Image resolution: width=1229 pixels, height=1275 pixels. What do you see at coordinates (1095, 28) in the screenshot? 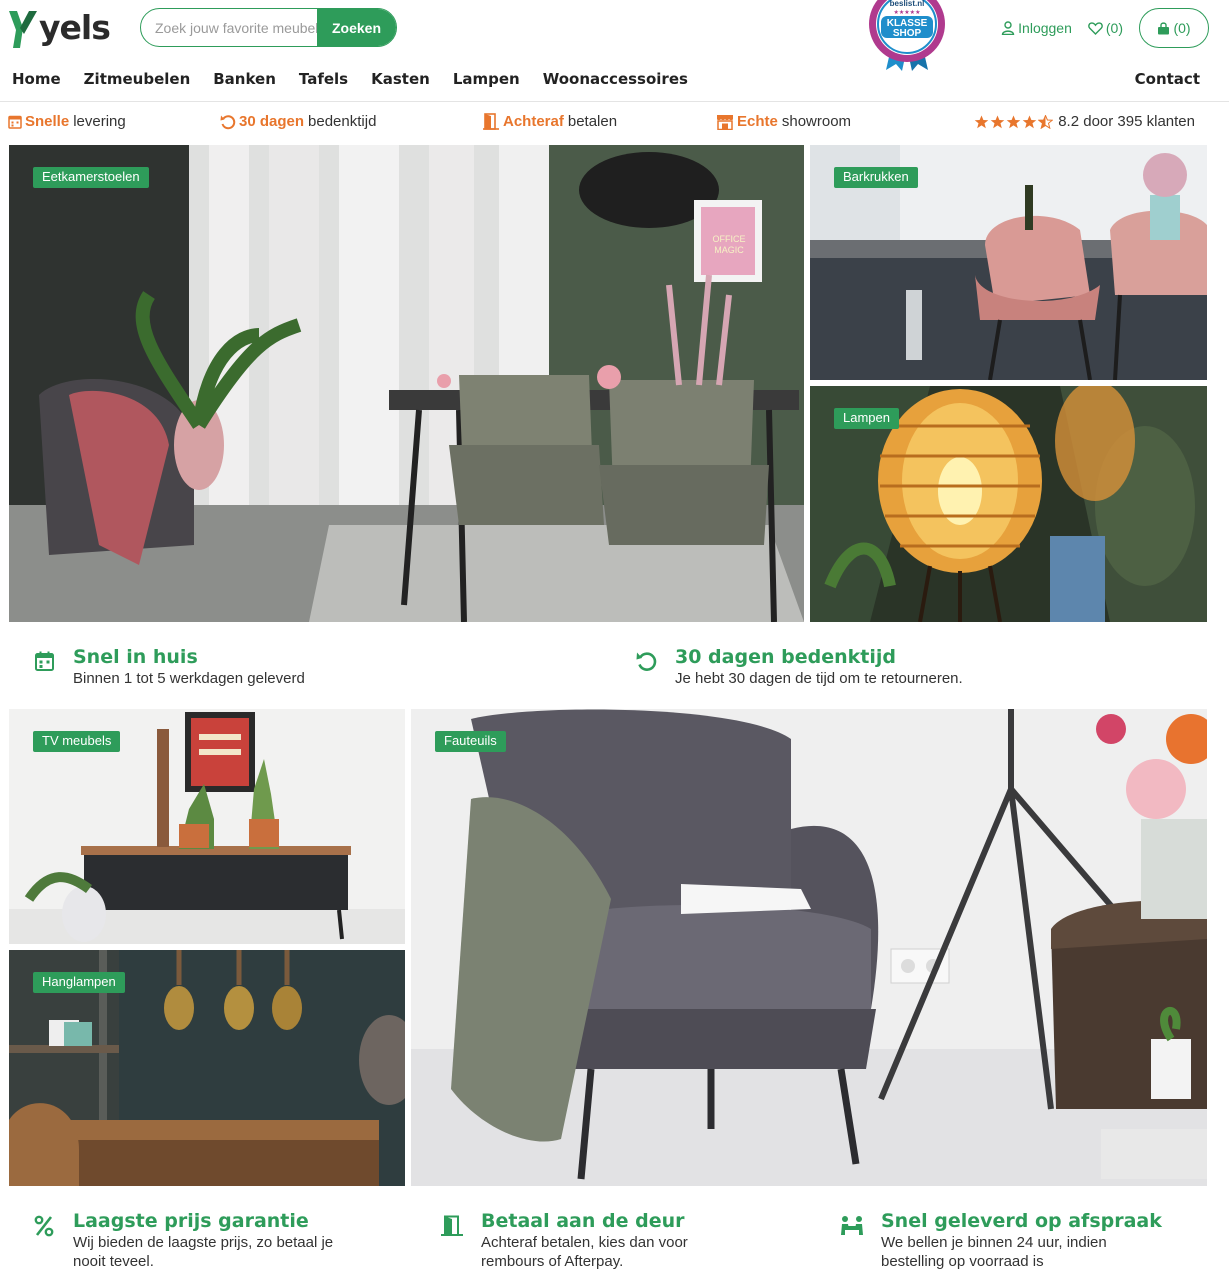
I see `heart-icon` at bounding box center [1095, 28].